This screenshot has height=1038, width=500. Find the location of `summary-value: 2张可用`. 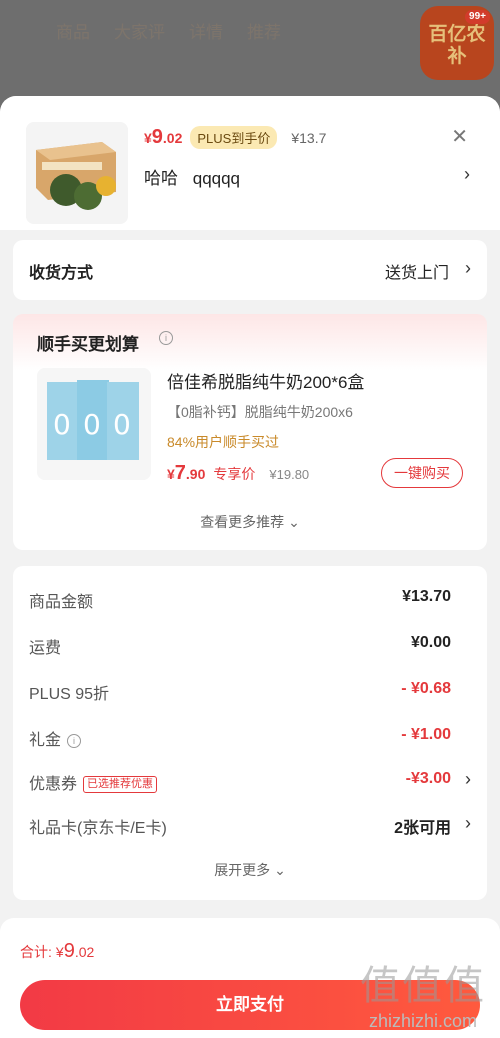

summary-value: 2张可用 is located at coordinates (422, 828).